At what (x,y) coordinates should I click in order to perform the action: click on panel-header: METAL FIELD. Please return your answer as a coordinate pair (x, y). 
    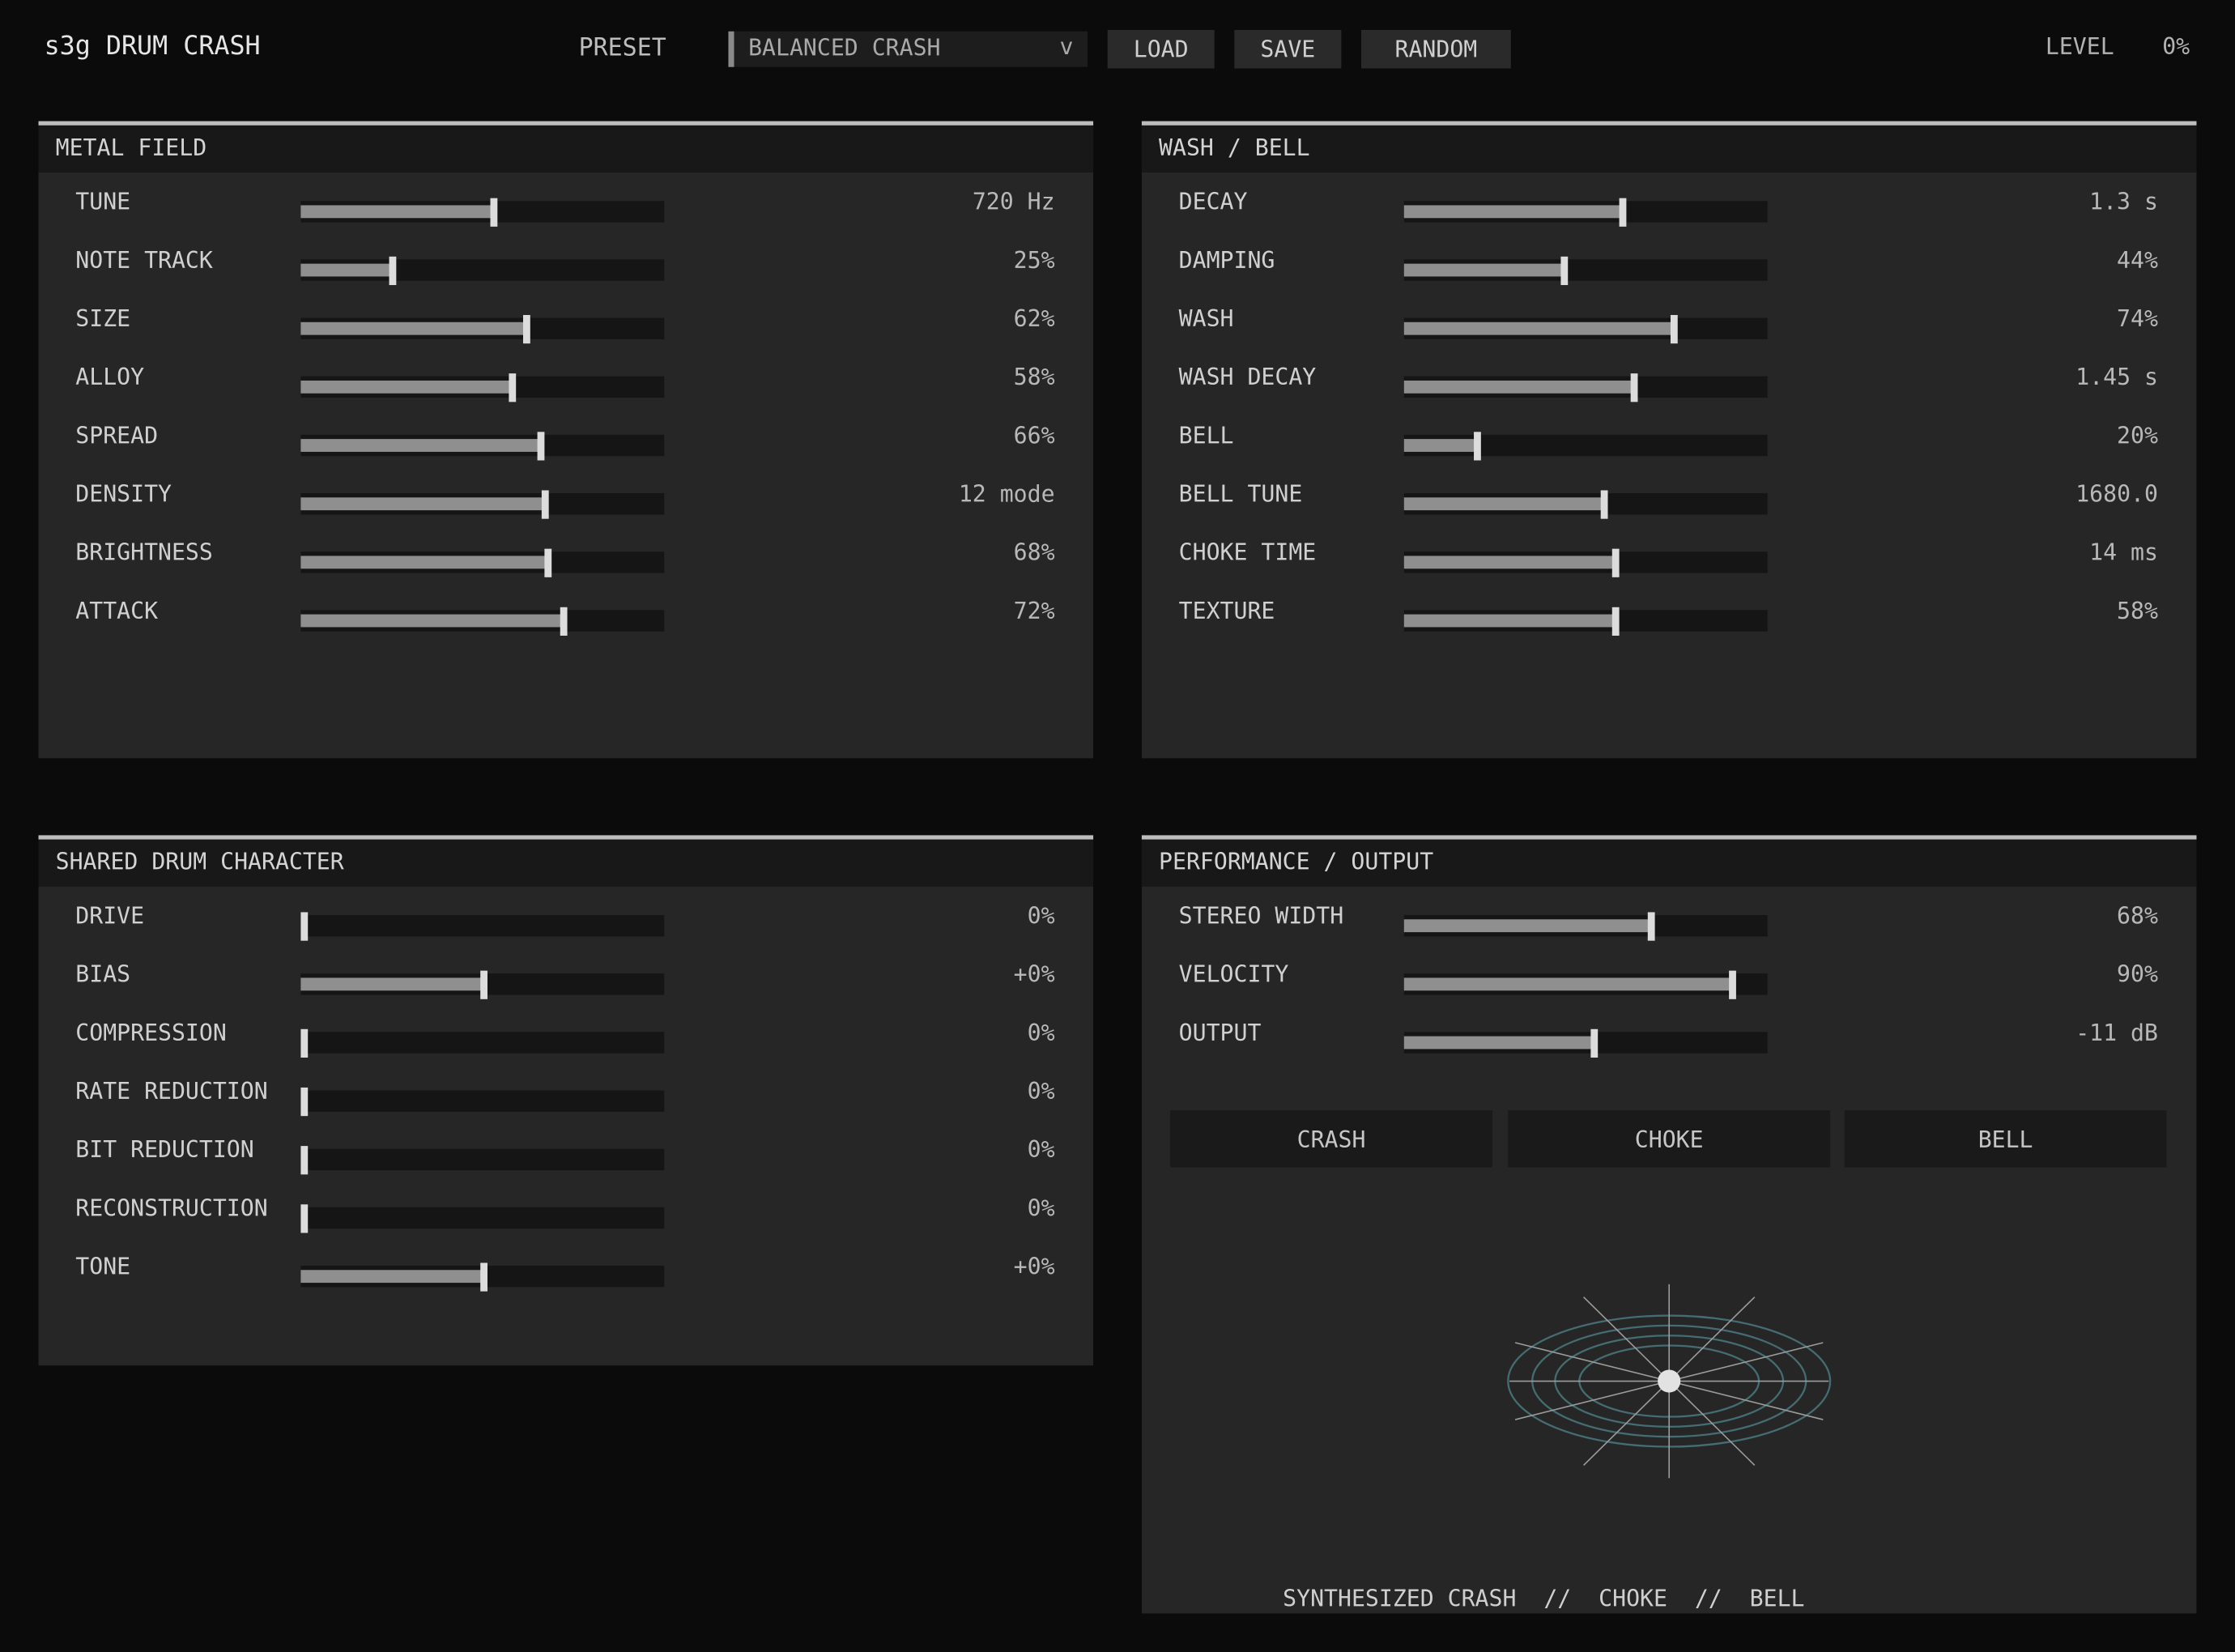
    Looking at the image, I should click on (566, 148).